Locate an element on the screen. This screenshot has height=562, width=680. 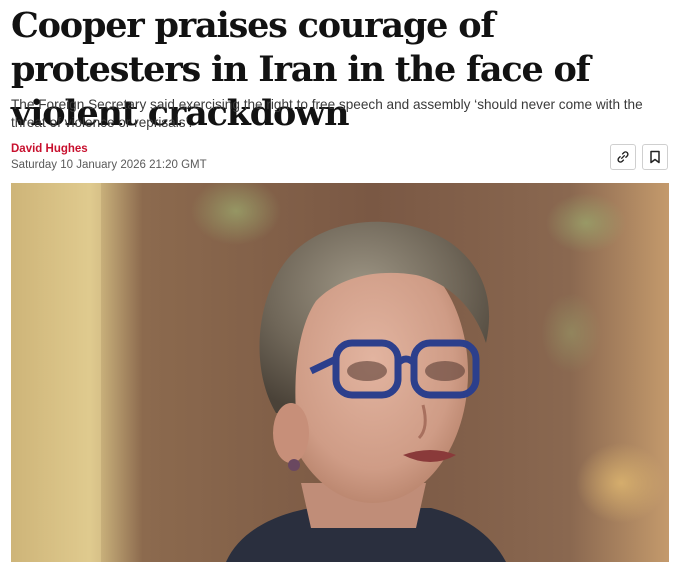
copy-link-button is located at coordinates (623, 157).